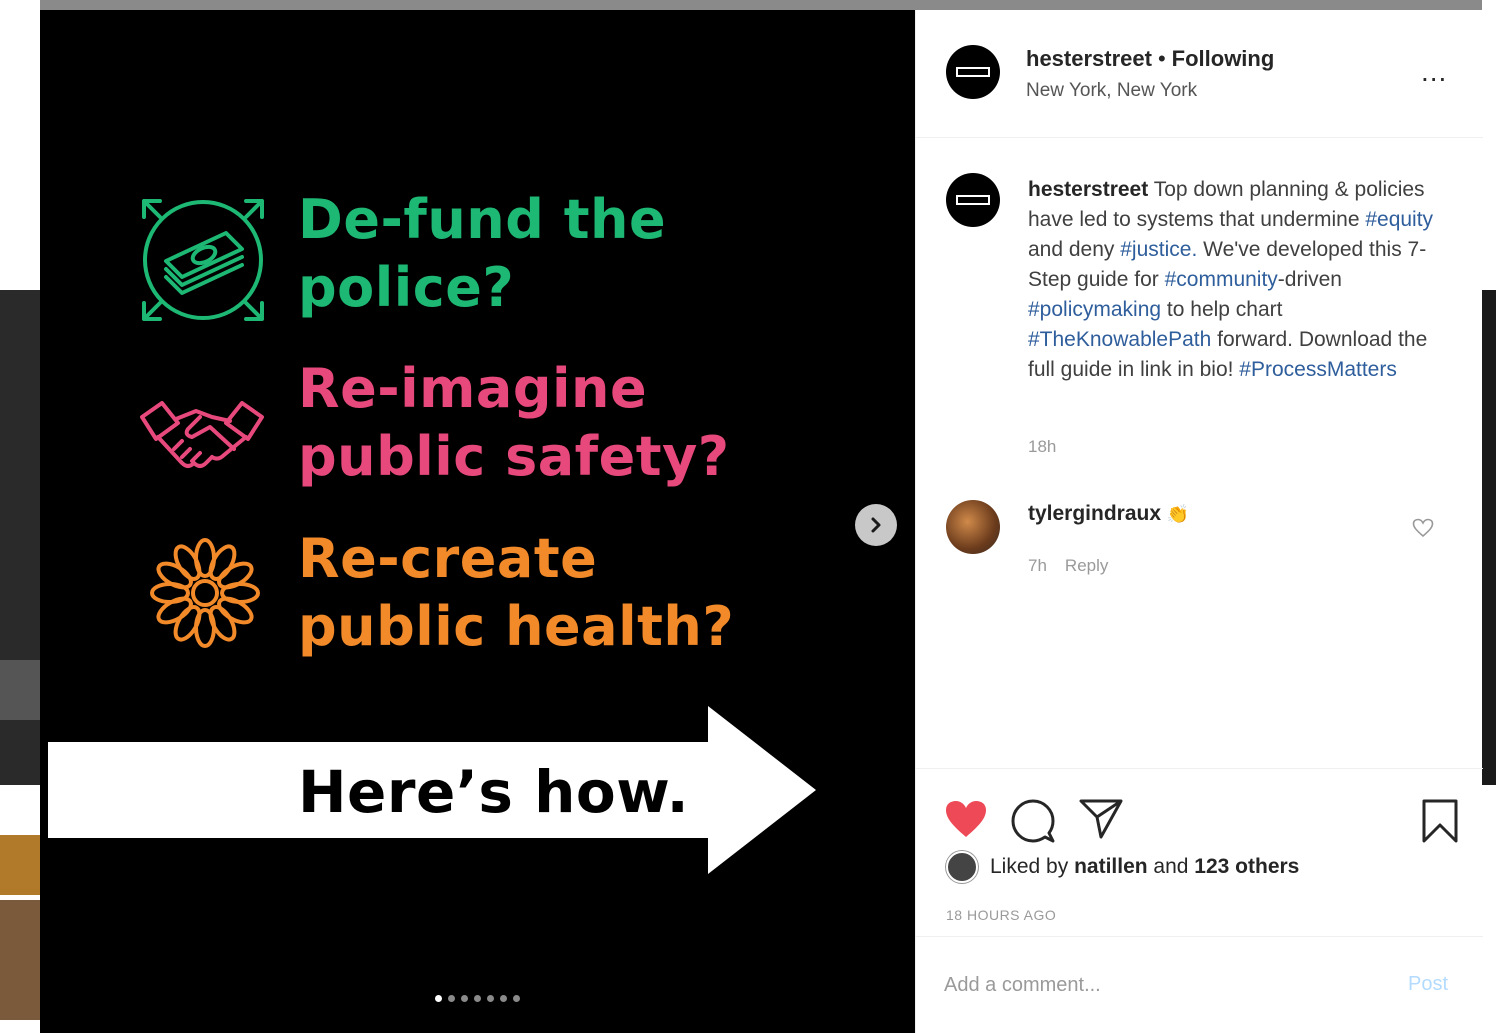 The image size is (1496, 1033). I want to click on avatar, so click(973, 72).